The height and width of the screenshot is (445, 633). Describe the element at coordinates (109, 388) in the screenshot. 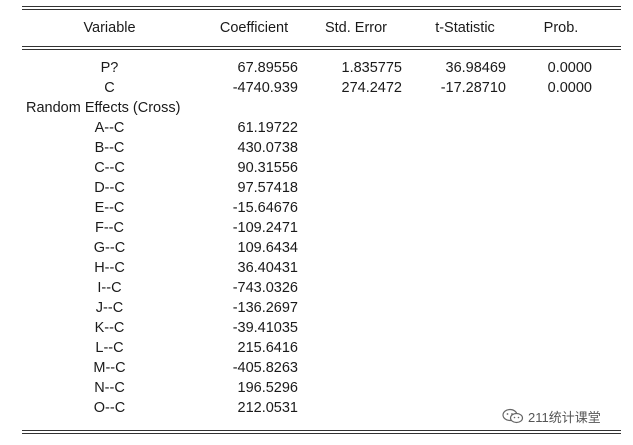

I see `effect-row-variable: N--C` at that location.